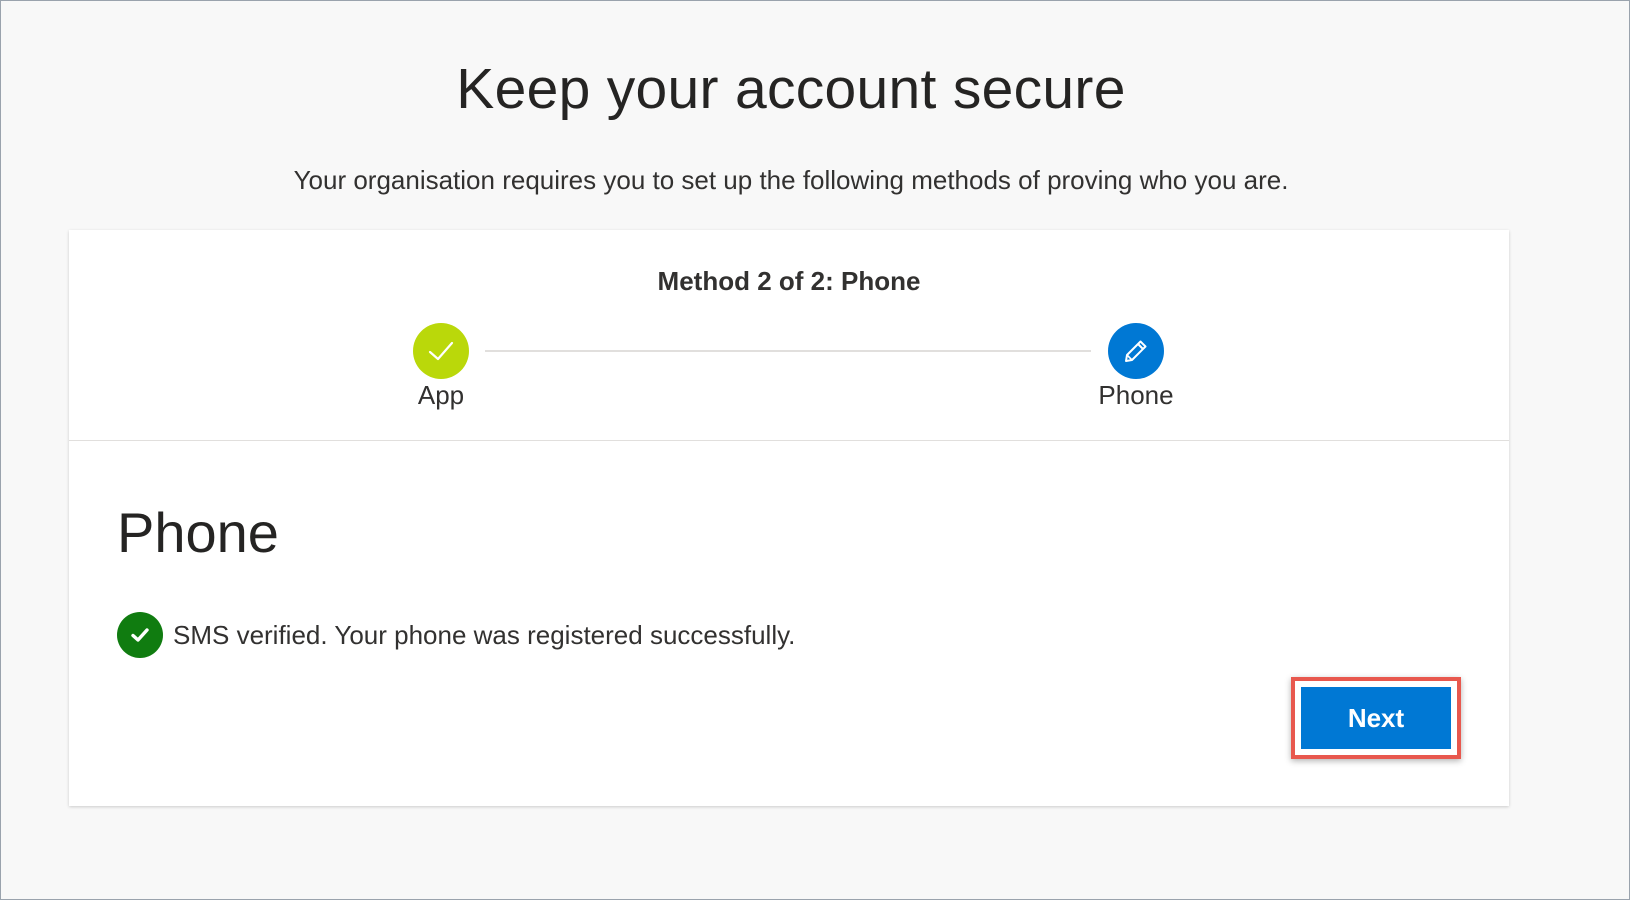  I want to click on next-button: Next, so click(1376, 718).